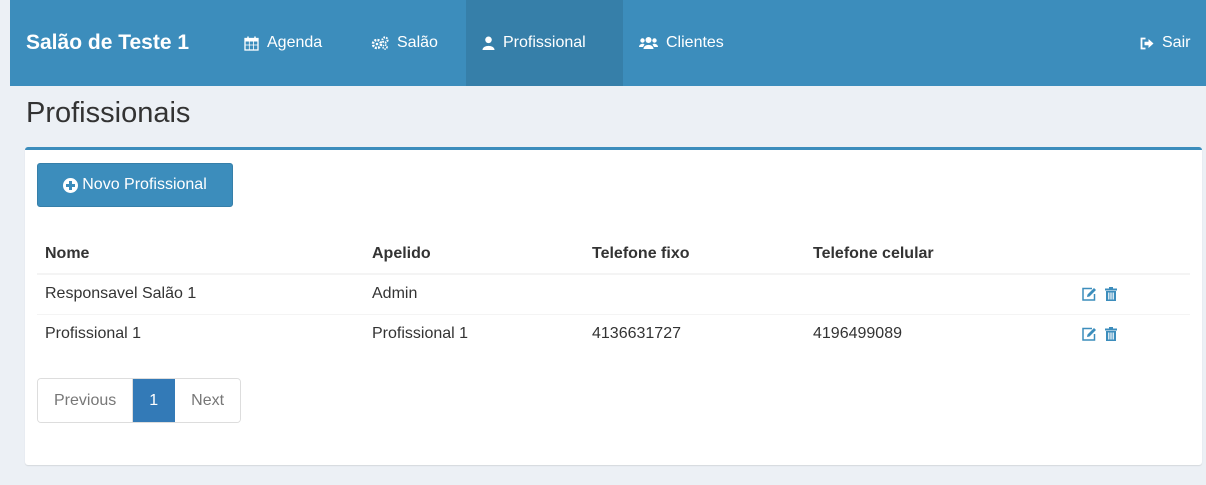 This screenshot has width=1206, height=485. I want to click on nav-item-salao: Salão, so click(404, 43).